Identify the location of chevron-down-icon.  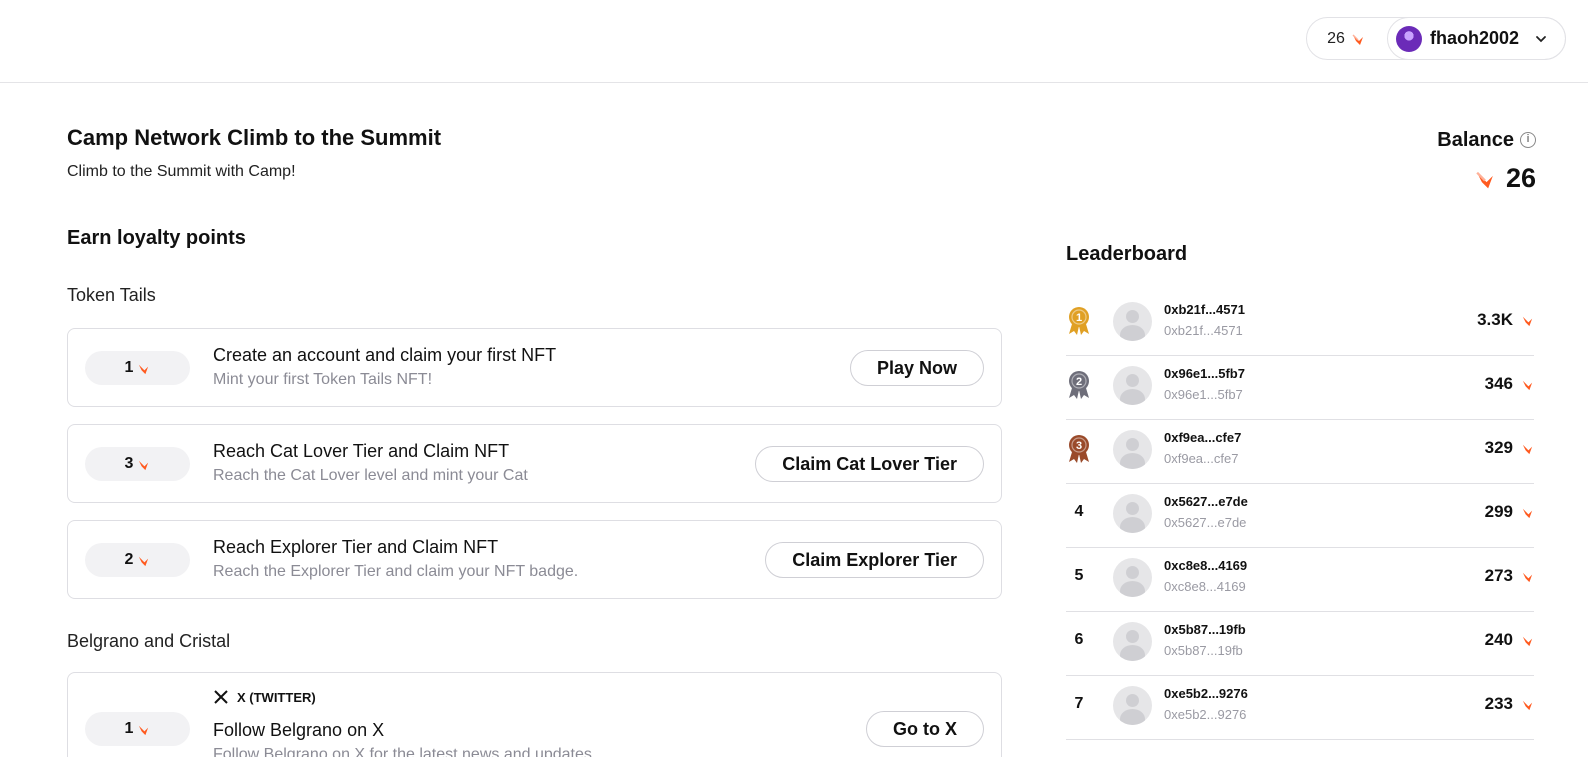
(1541, 38).